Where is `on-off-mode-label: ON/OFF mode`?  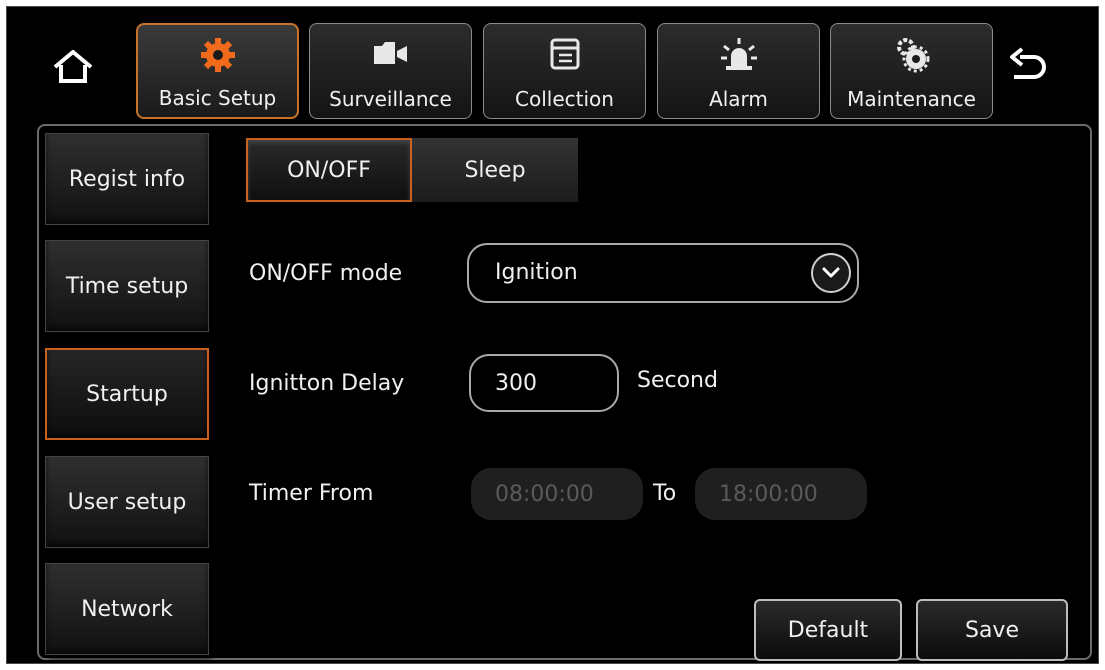 on-off-mode-label: ON/OFF mode is located at coordinates (326, 273).